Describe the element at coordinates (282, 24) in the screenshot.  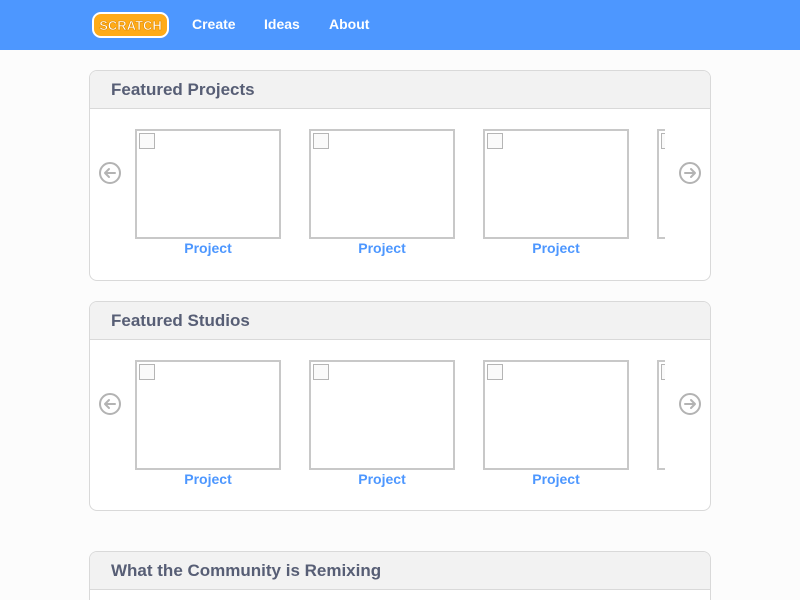
I see `nav-ideas-link: Ideas` at that location.